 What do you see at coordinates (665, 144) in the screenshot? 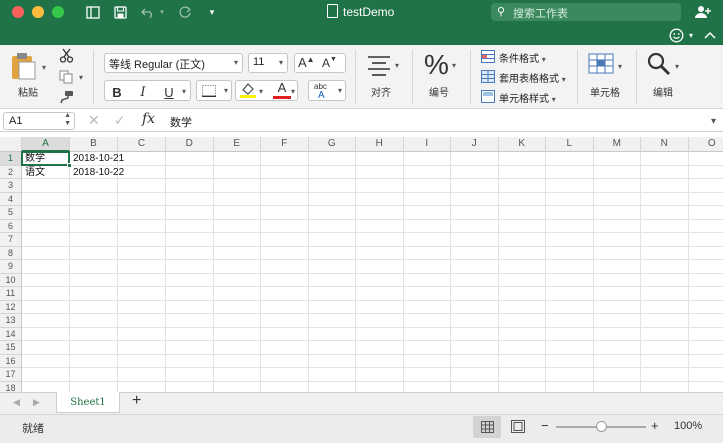
I see `column-header-n: N` at bounding box center [665, 144].